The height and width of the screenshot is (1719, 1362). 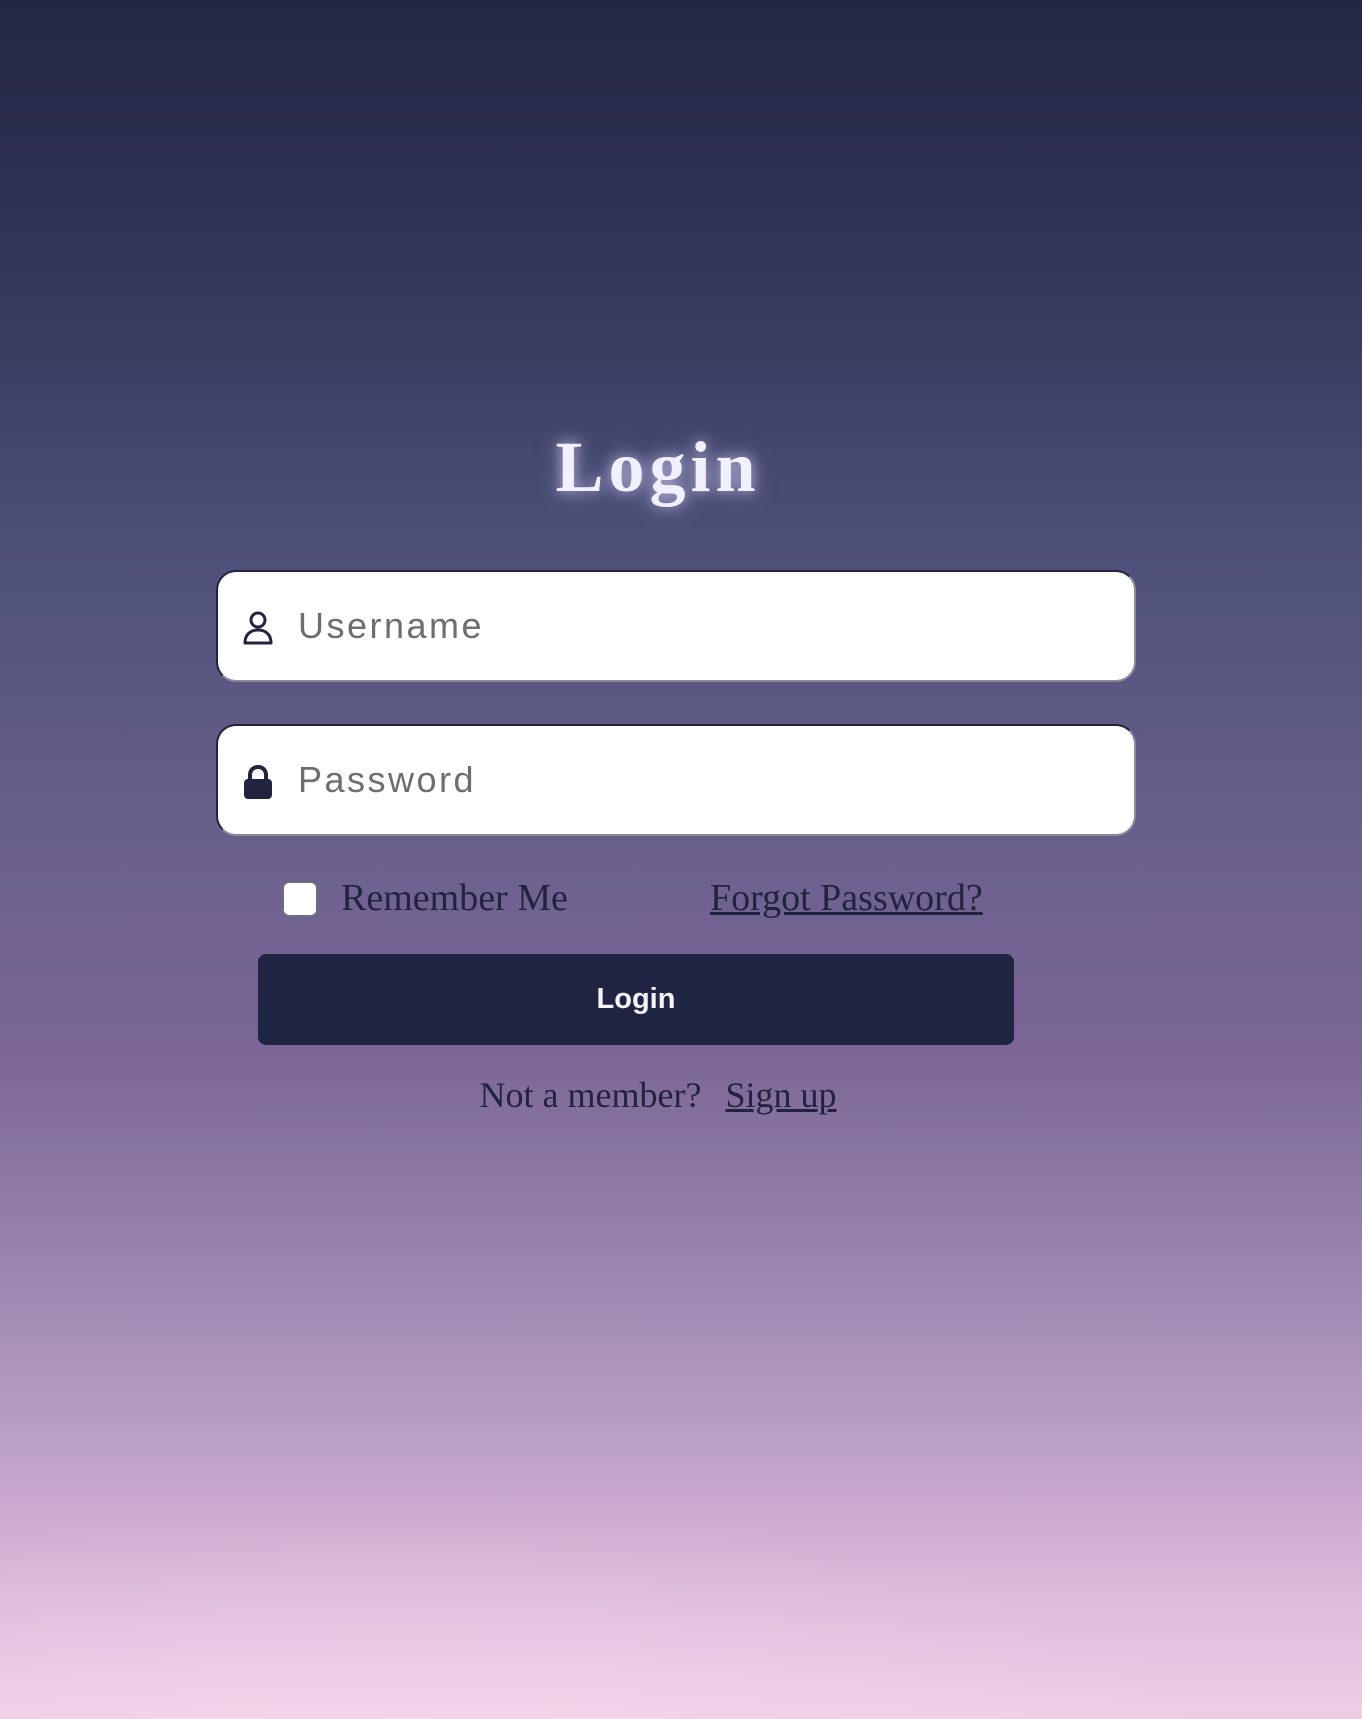 I want to click on forgot-password-link: Forgot Password?, so click(x=846, y=899).